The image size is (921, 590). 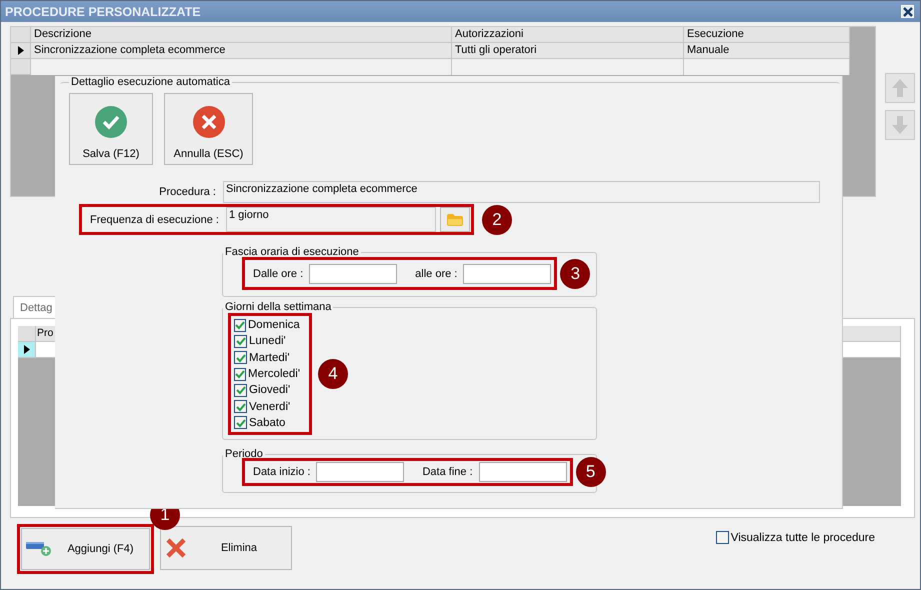 I want to click on cancel-button: Annulla (ESC), so click(x=208, y=129).